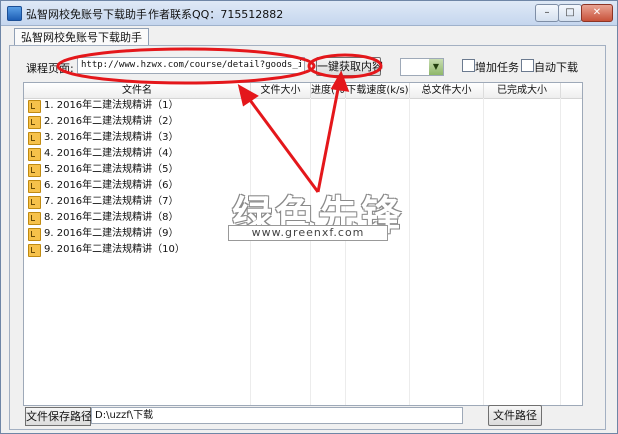  What do you see at coordinates (277, 415) in the screenshot?
I see `save-path-input` at bounding box center [277, 415].